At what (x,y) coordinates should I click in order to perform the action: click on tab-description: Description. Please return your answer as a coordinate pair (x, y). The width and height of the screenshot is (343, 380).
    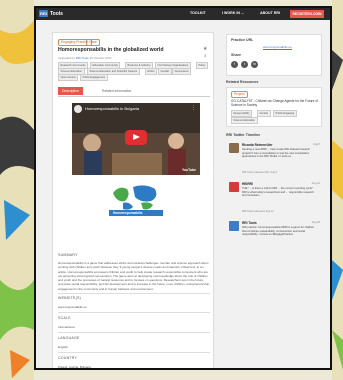
    Looking at the image, I should click on (70, 91).